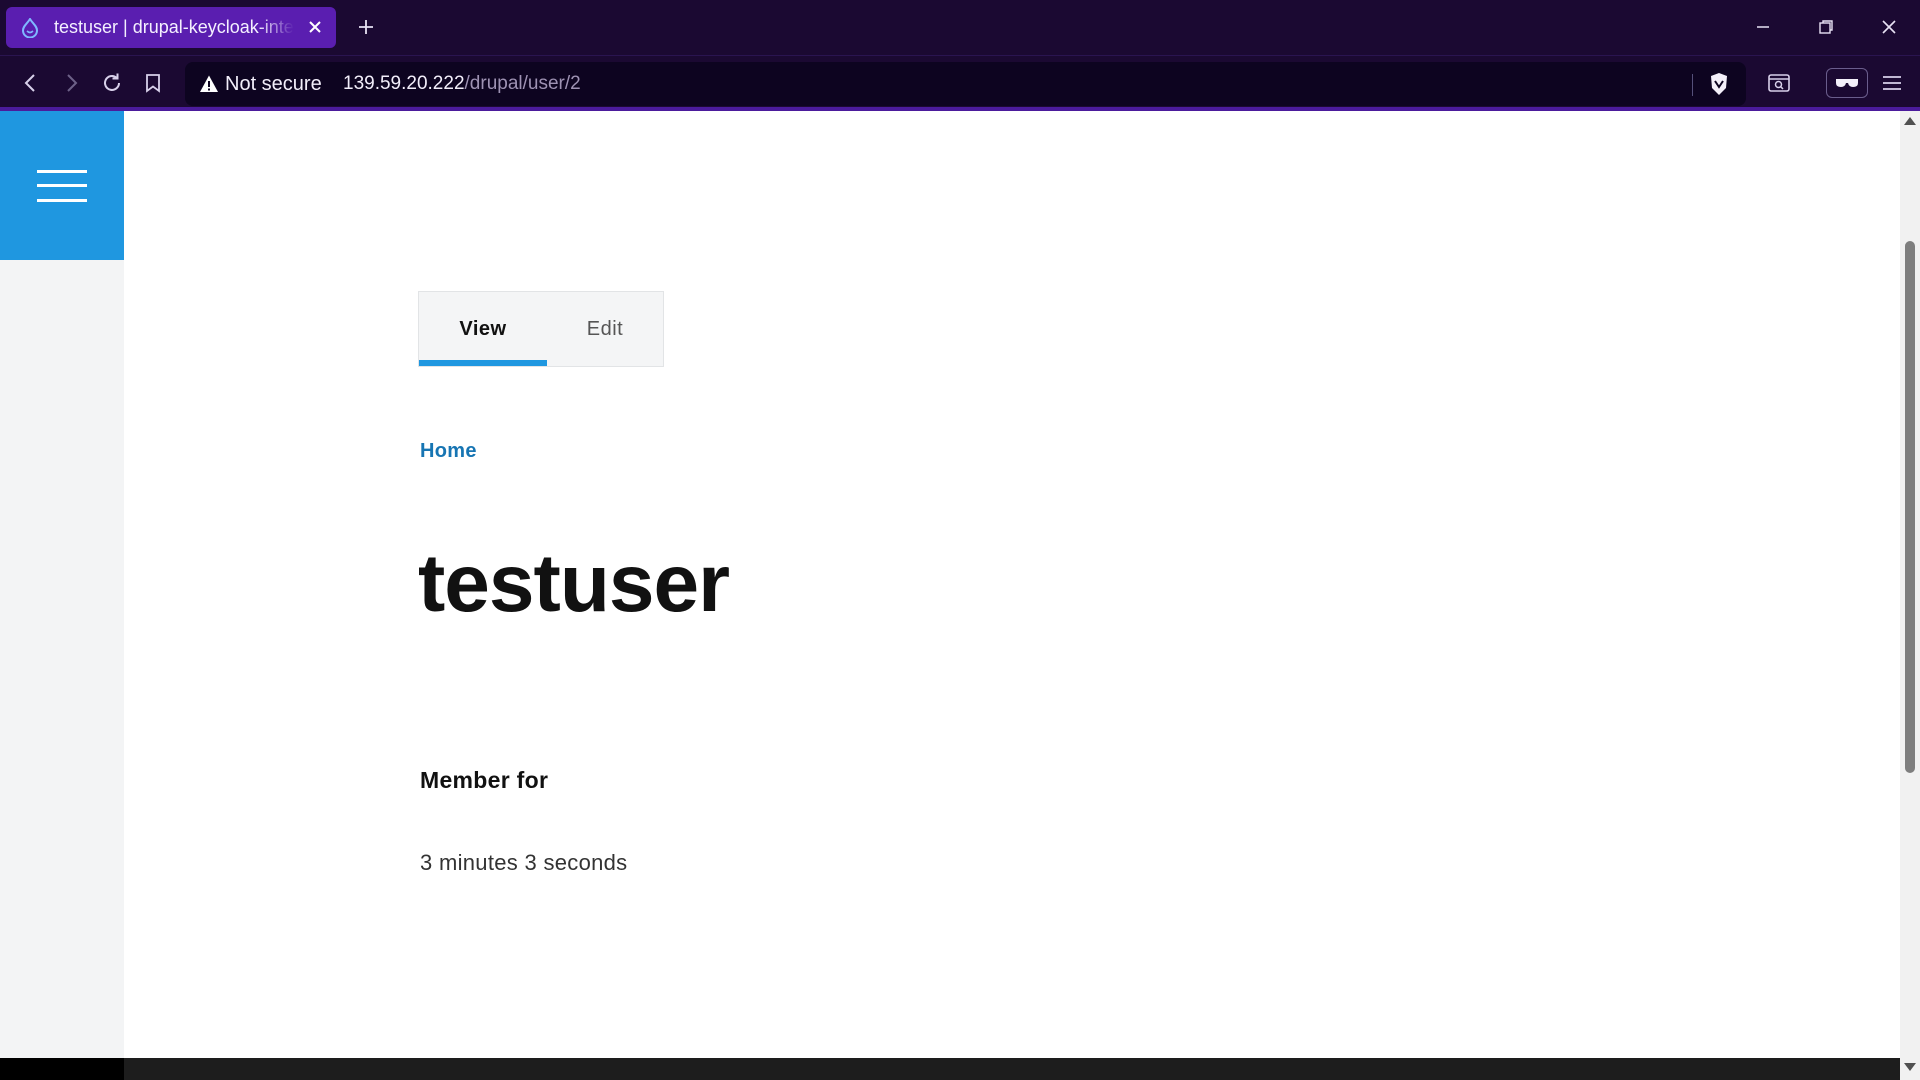 Image resolution: width=1920 pixels, height=1080 pixels. Describe the element at coordinates (574, 583) in the screenshot. I see `page-title: testuser` at that location.